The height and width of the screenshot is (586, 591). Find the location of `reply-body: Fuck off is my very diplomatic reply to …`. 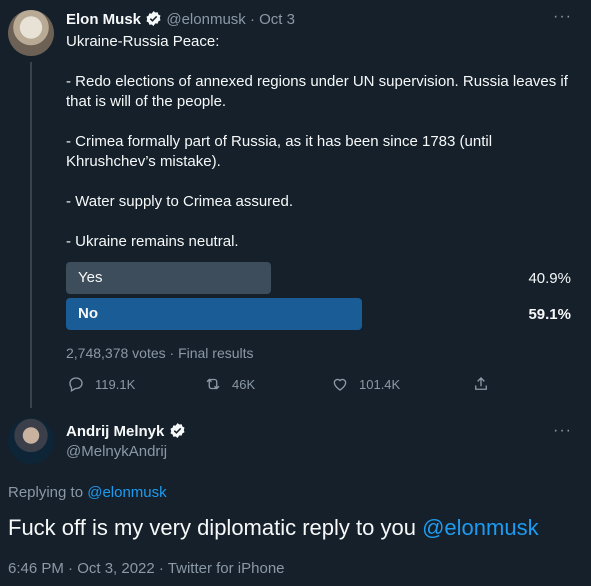

reply-body: Fuck off is my very diplomatic reply to … is located at coordinates (215, 527).